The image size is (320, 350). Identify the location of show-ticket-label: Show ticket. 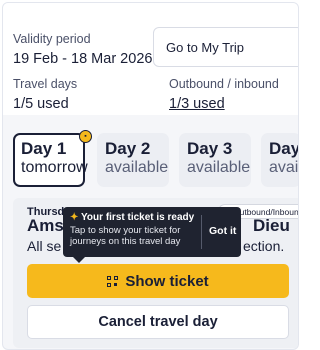
(167, 281).